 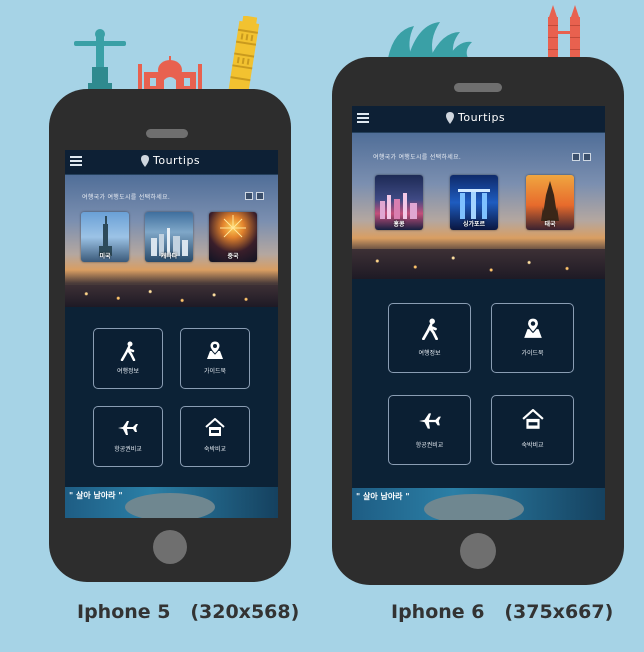 I want to click on city-card-hongkong: 홍콩, so click(x=399, y=202).